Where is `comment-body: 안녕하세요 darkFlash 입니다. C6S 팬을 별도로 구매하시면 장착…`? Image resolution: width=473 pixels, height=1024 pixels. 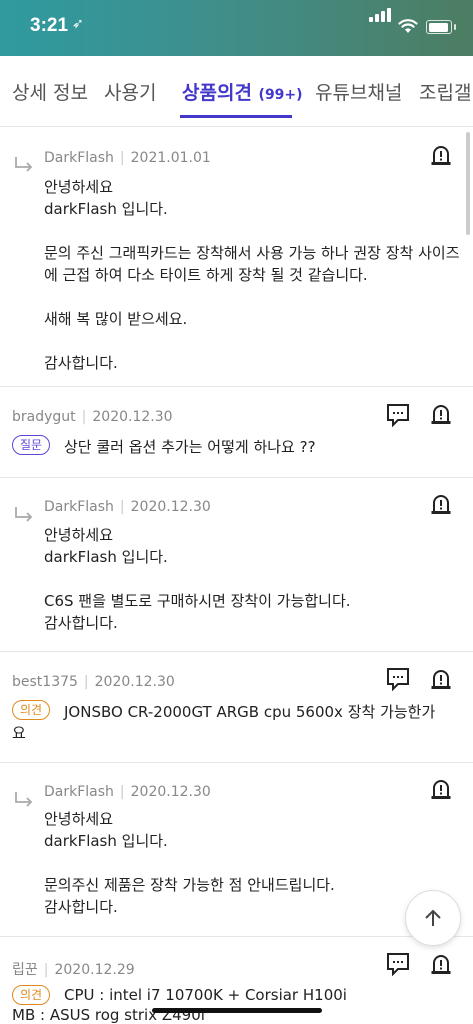 comment-body: 안녕하세요 darkFlash 입니다. C6S 팬을 별도로 구매하시면 장착… is located at coordinates (197, 579).